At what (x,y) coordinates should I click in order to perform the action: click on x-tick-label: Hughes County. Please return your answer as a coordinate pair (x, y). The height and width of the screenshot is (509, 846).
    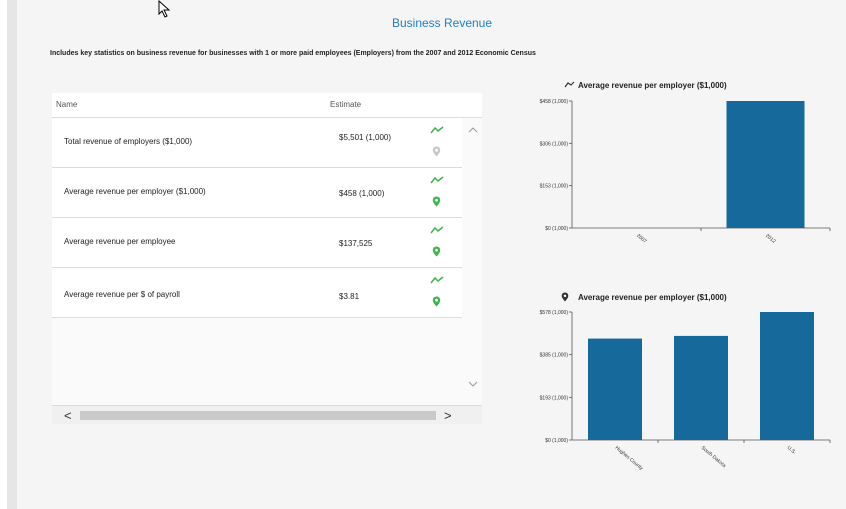
    Looking at the image, I should click on (629, 458).